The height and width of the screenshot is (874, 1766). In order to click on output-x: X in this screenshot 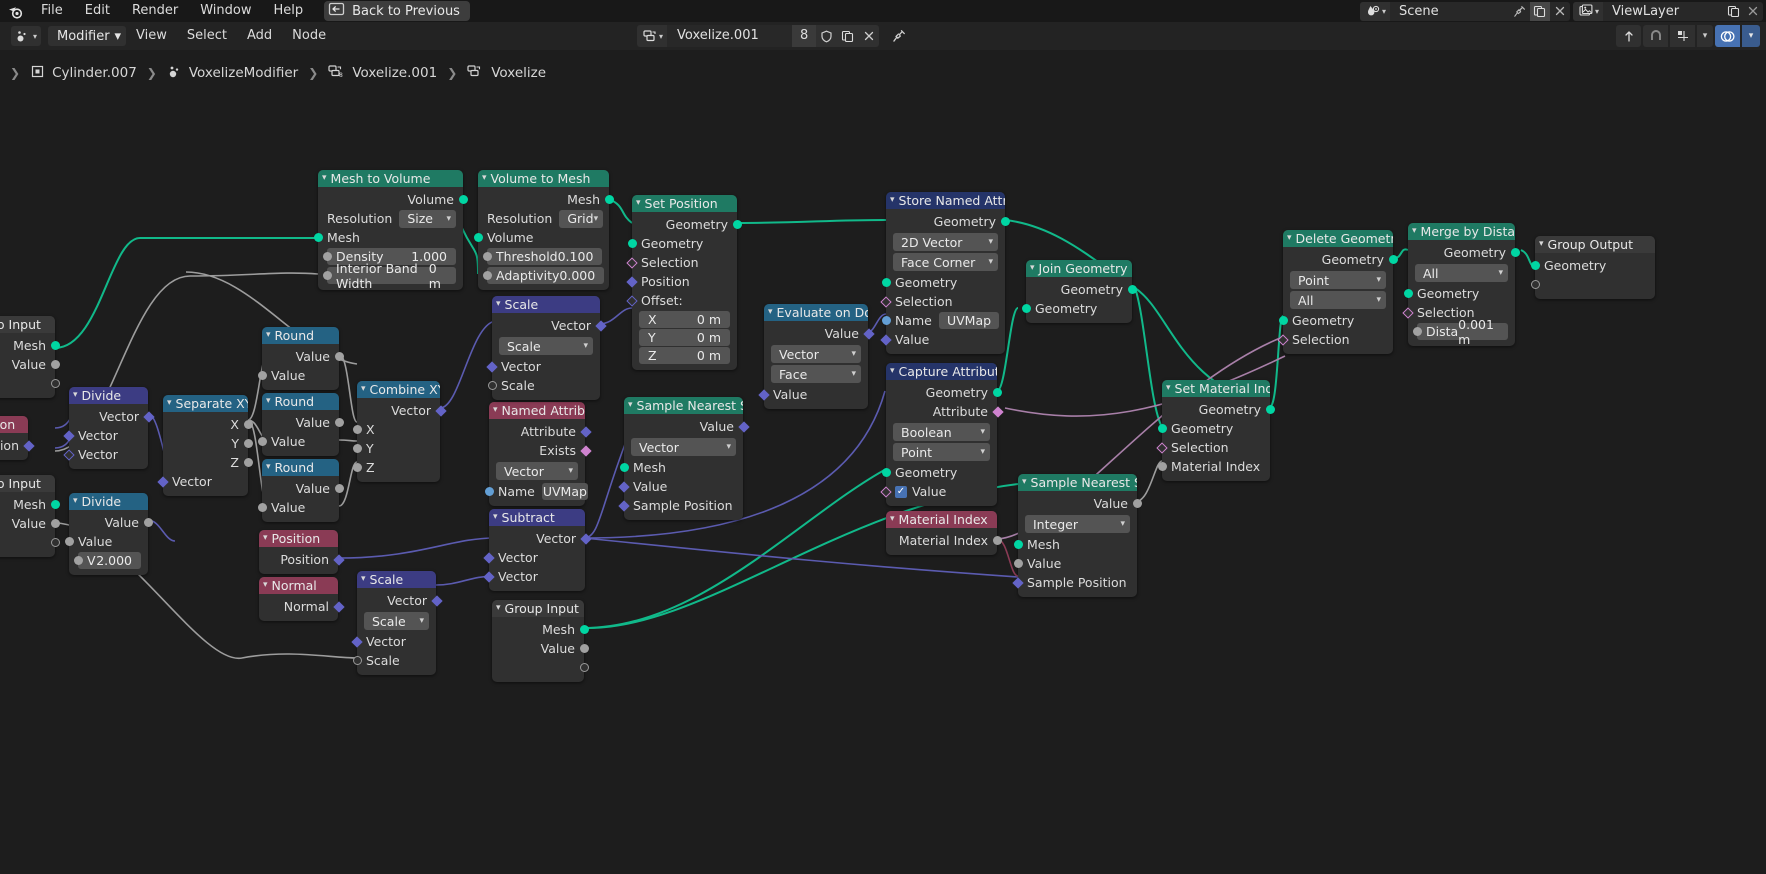, I will do `click(208, 424)`.